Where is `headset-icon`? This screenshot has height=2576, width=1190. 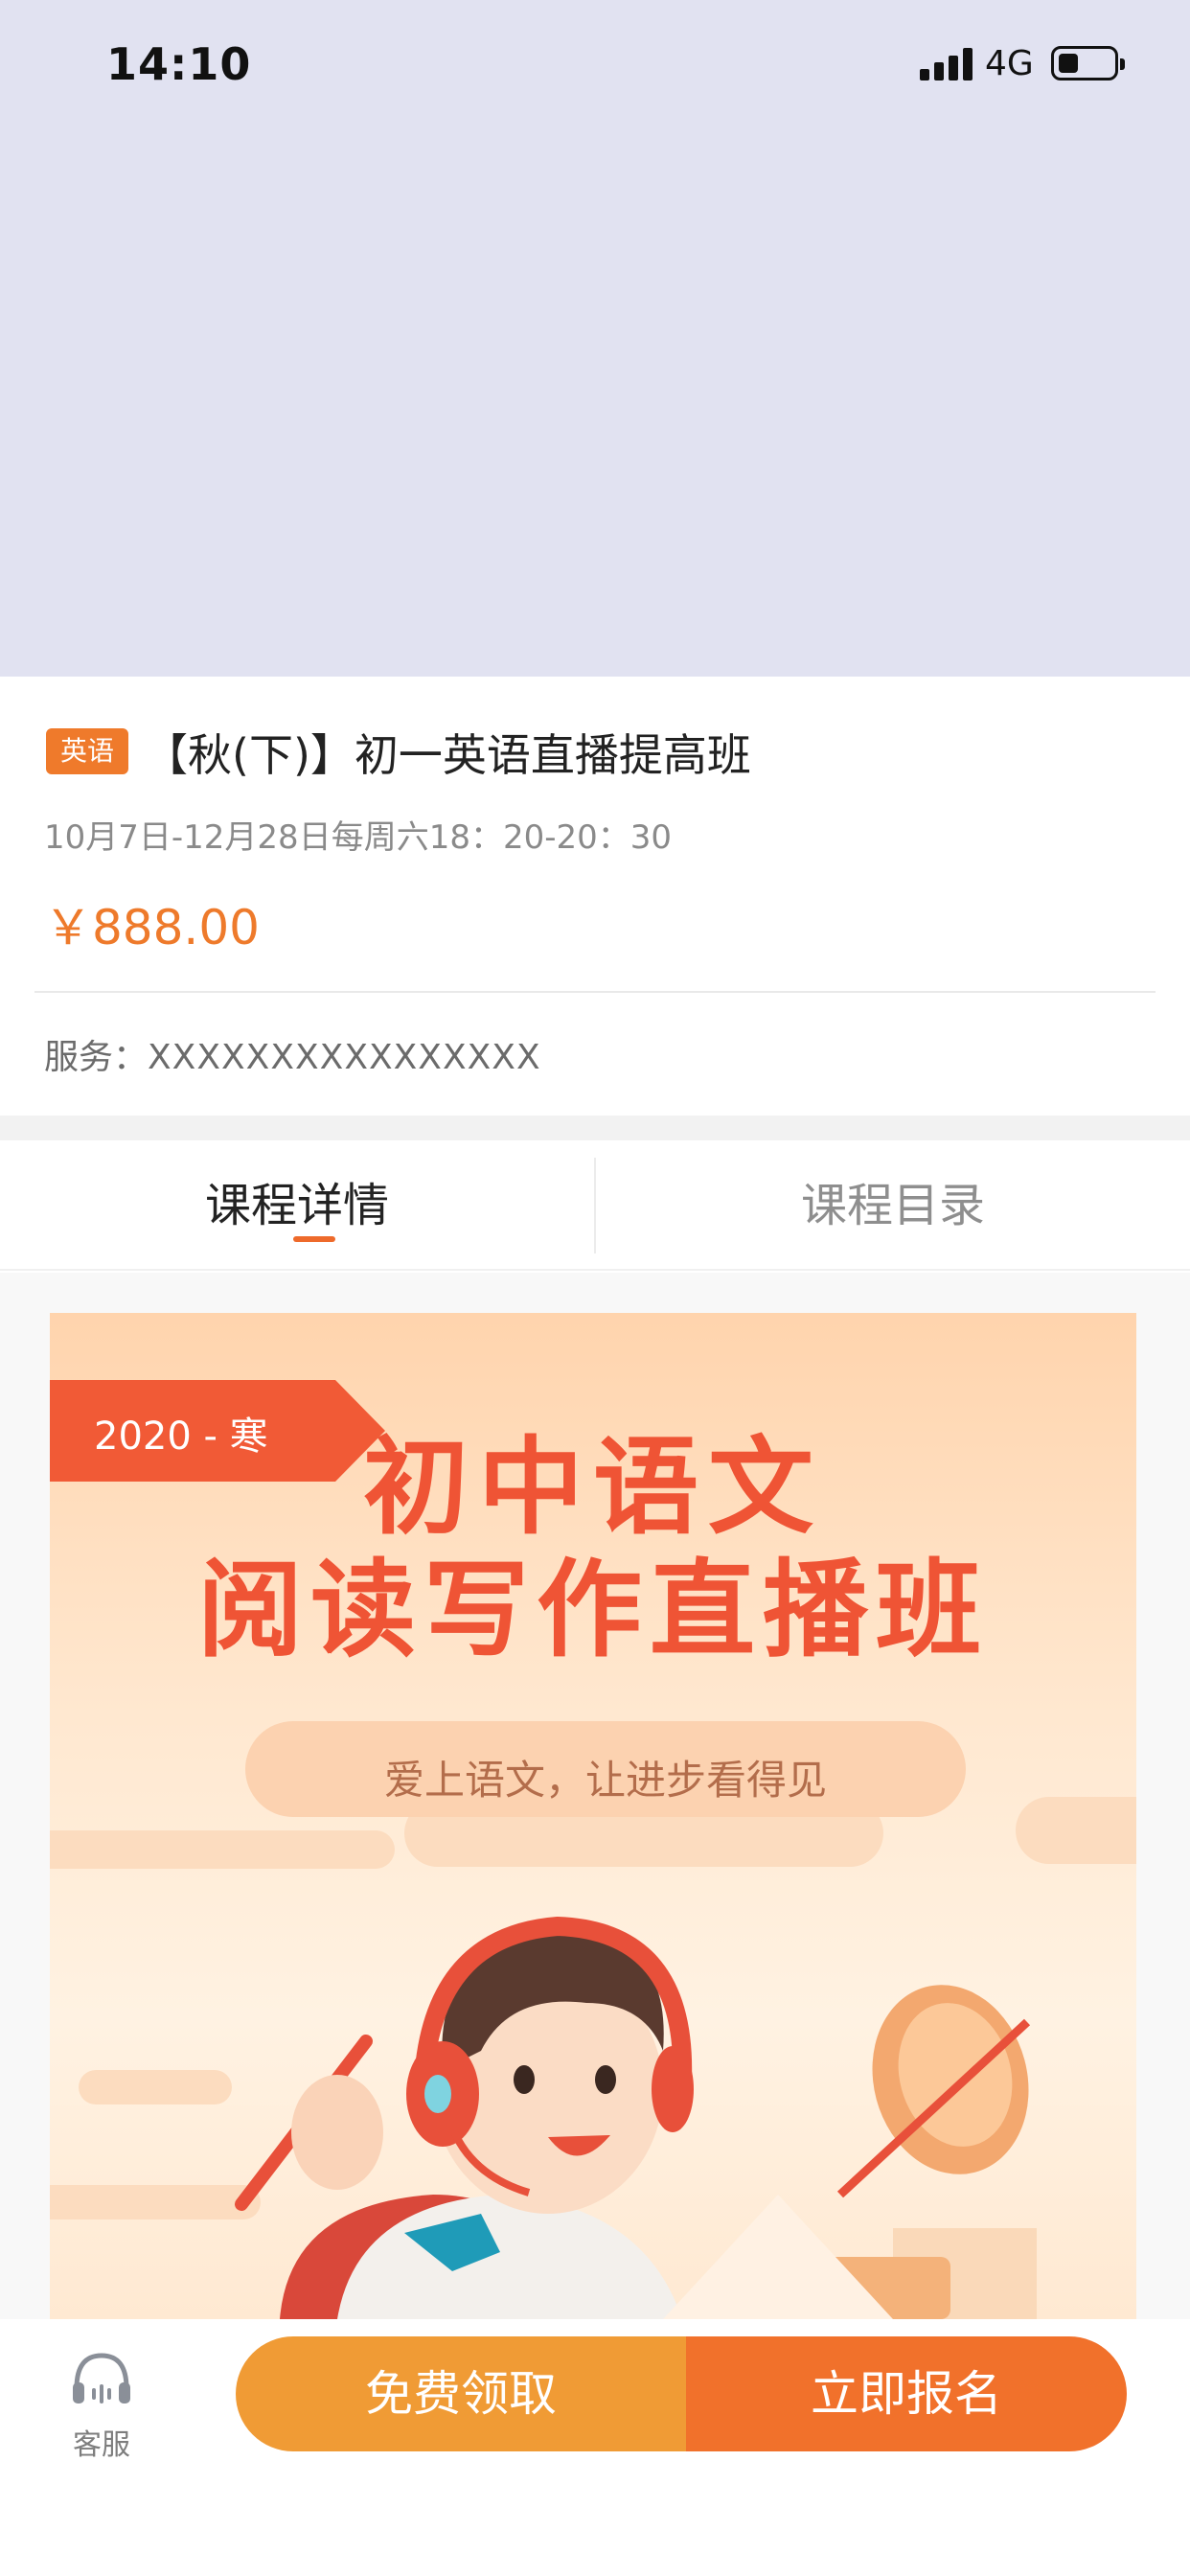 headset-icon is located at coordinates (101, 2378).